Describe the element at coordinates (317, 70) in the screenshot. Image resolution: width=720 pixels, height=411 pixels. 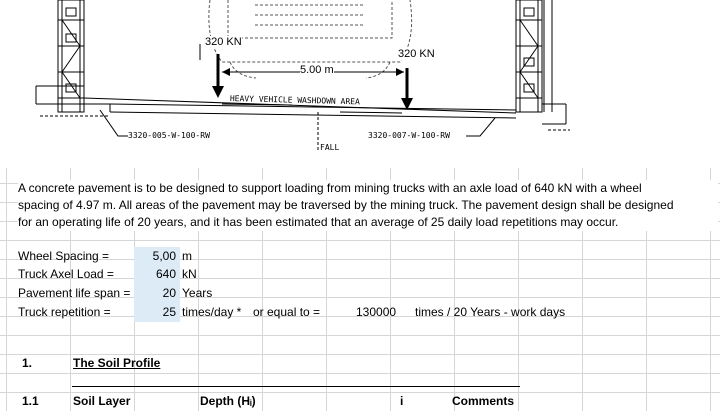
I see `spacing-label: 5.00 m` at that location.